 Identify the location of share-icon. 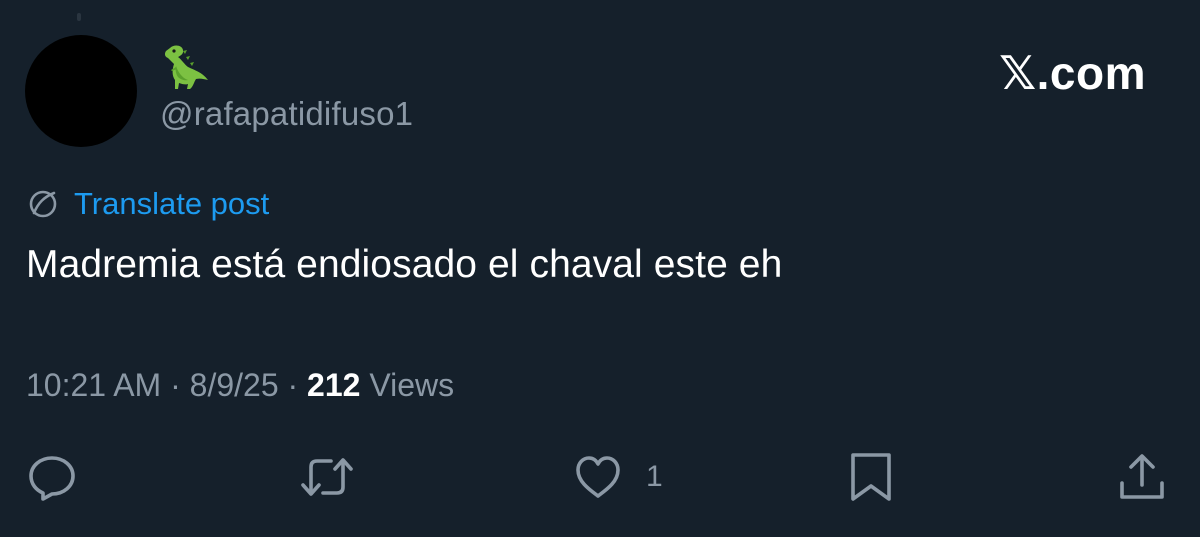
(1142, 477).